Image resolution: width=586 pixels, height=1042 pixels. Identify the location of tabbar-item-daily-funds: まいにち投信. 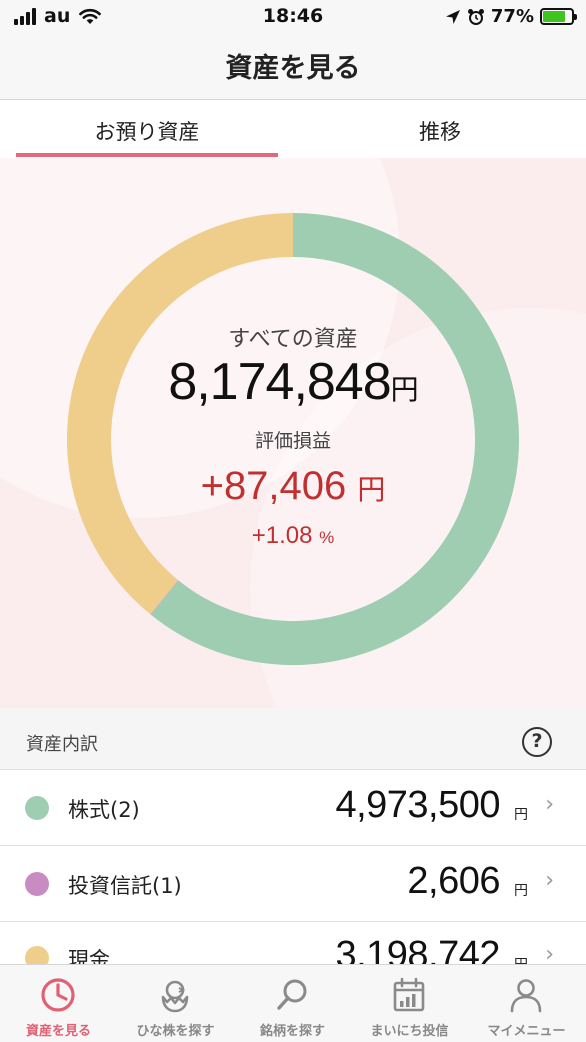
(409, 1003).